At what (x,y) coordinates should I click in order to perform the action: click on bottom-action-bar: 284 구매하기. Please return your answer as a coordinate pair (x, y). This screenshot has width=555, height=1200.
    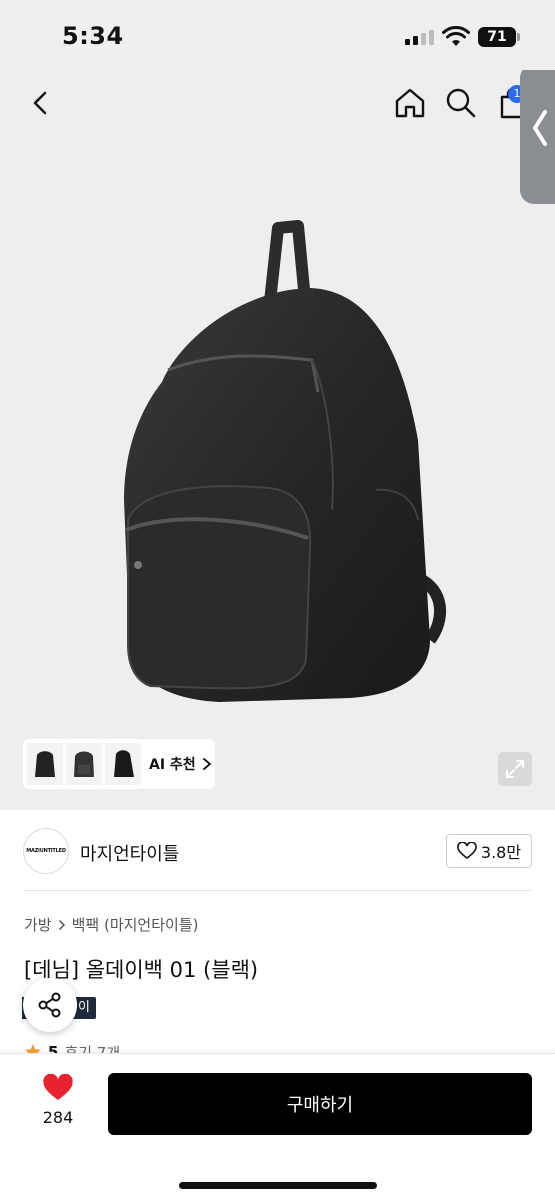
    Looking at the image, I should click on (277, 1126).